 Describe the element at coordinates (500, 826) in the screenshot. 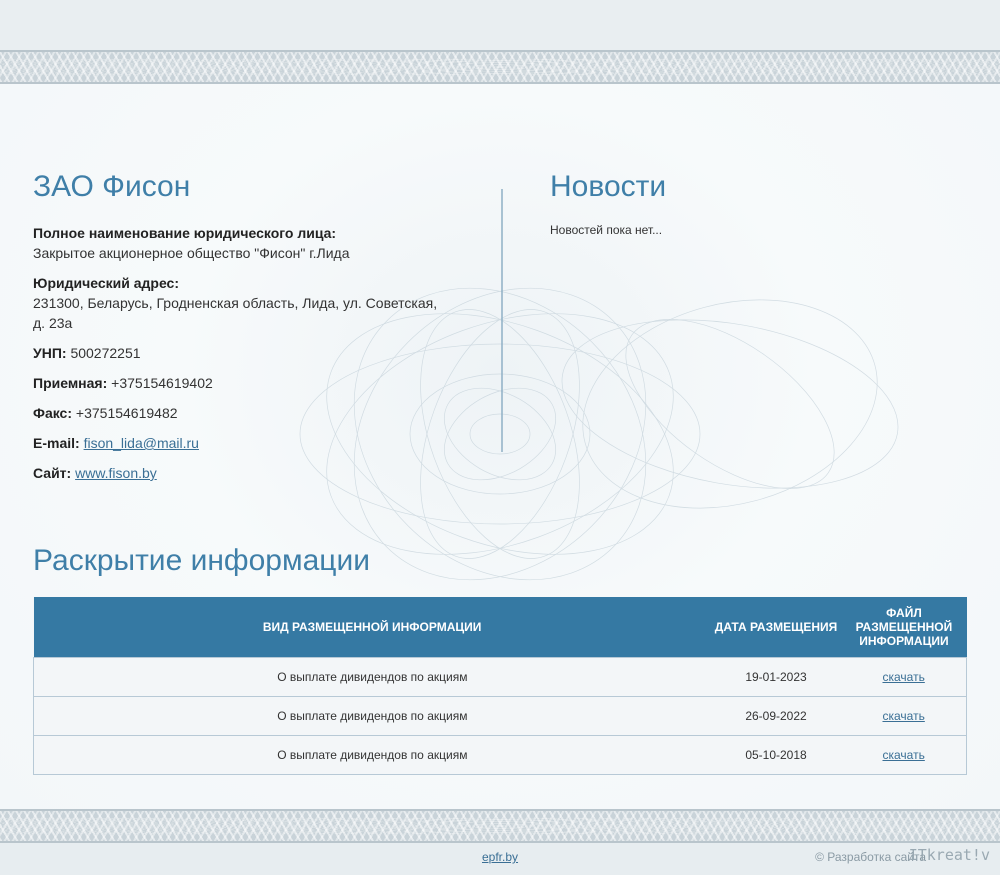

I see `decorative-border-bottom` at that location.